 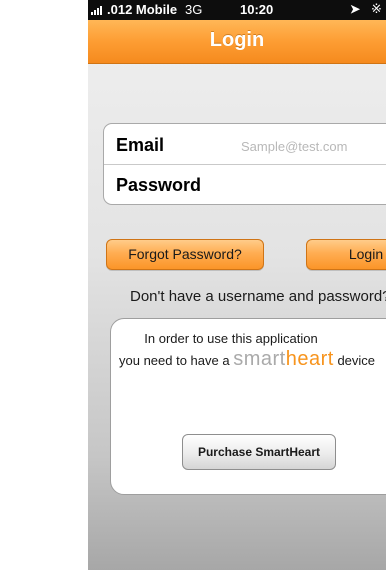 I want to click on carrier-name: .012 Mobile, so click(x=142, y=9).